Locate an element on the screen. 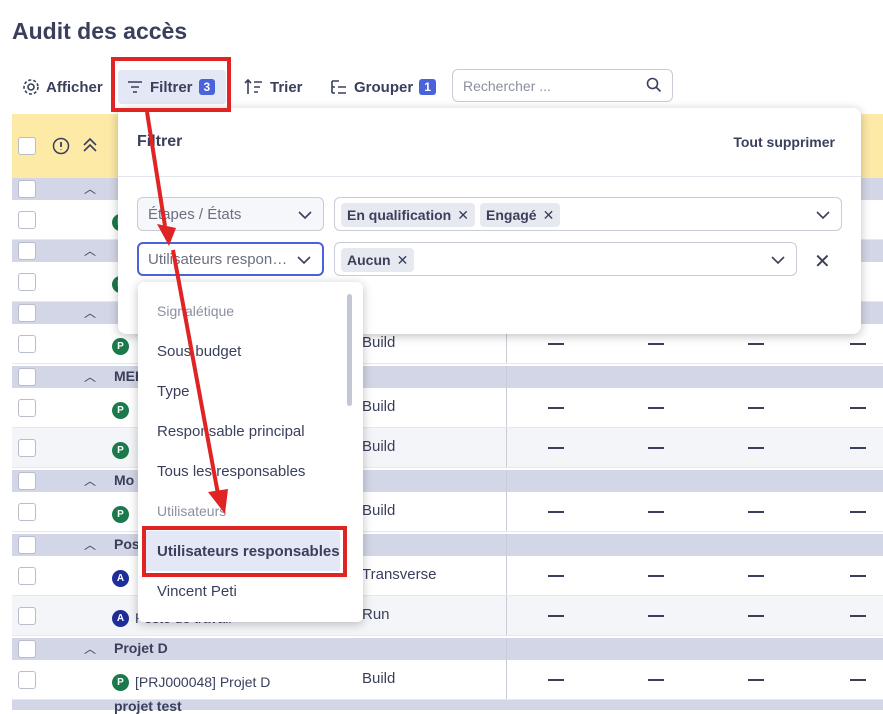 The width and height of the screenshot is (883, 714). group-label: Pos is located at coordinates (127, 544).